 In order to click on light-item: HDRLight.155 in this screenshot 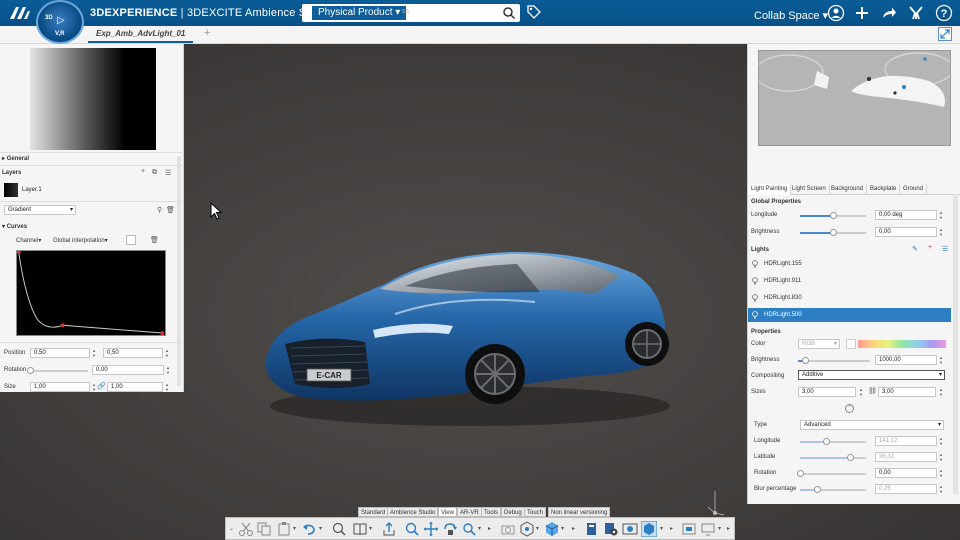, I will do `click(849, 264)`.